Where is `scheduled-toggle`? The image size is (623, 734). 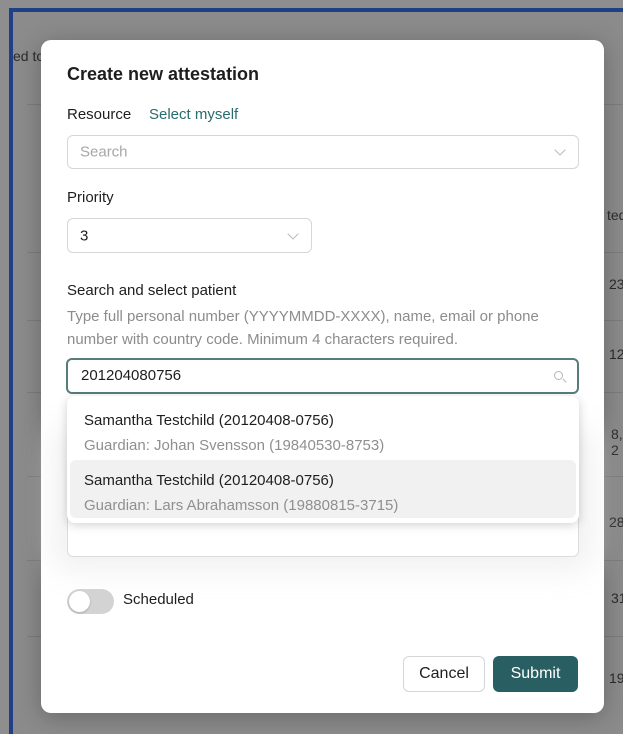
scheduled-toggle is located at coordinates (90, 601).